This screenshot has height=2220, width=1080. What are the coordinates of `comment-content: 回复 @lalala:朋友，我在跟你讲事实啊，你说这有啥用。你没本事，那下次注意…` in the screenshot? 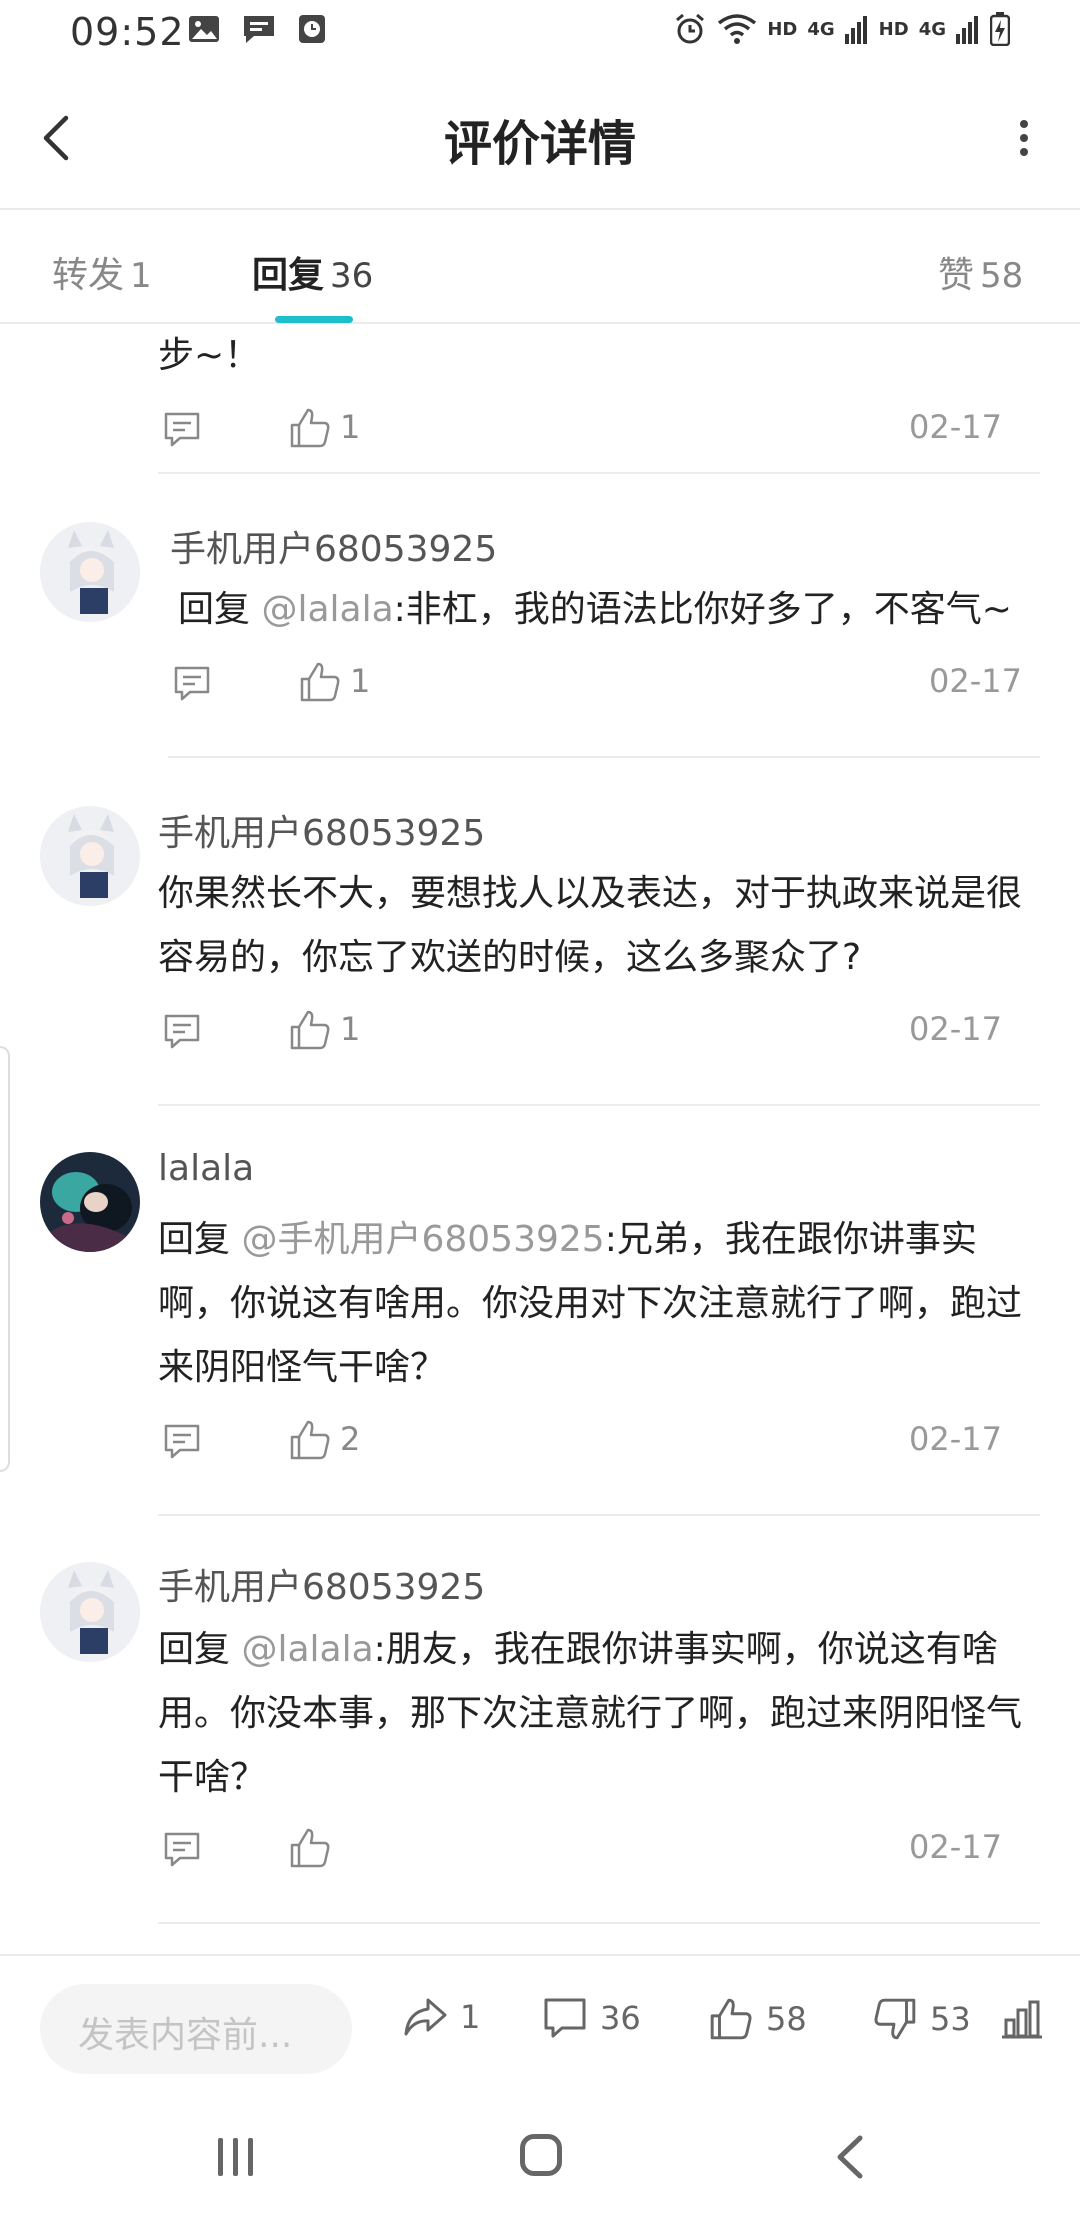 It's located at (598, 1714).